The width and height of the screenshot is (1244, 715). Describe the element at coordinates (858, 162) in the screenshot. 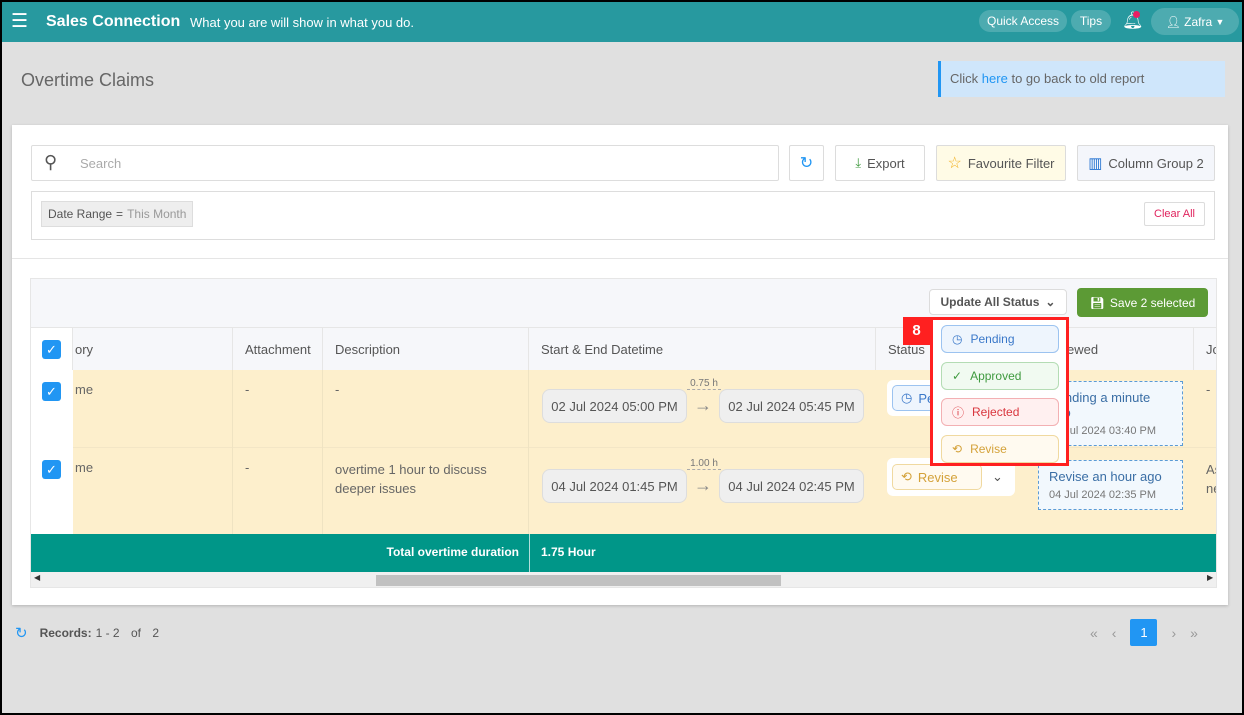

I see `download-icon: ⤓` at that location.